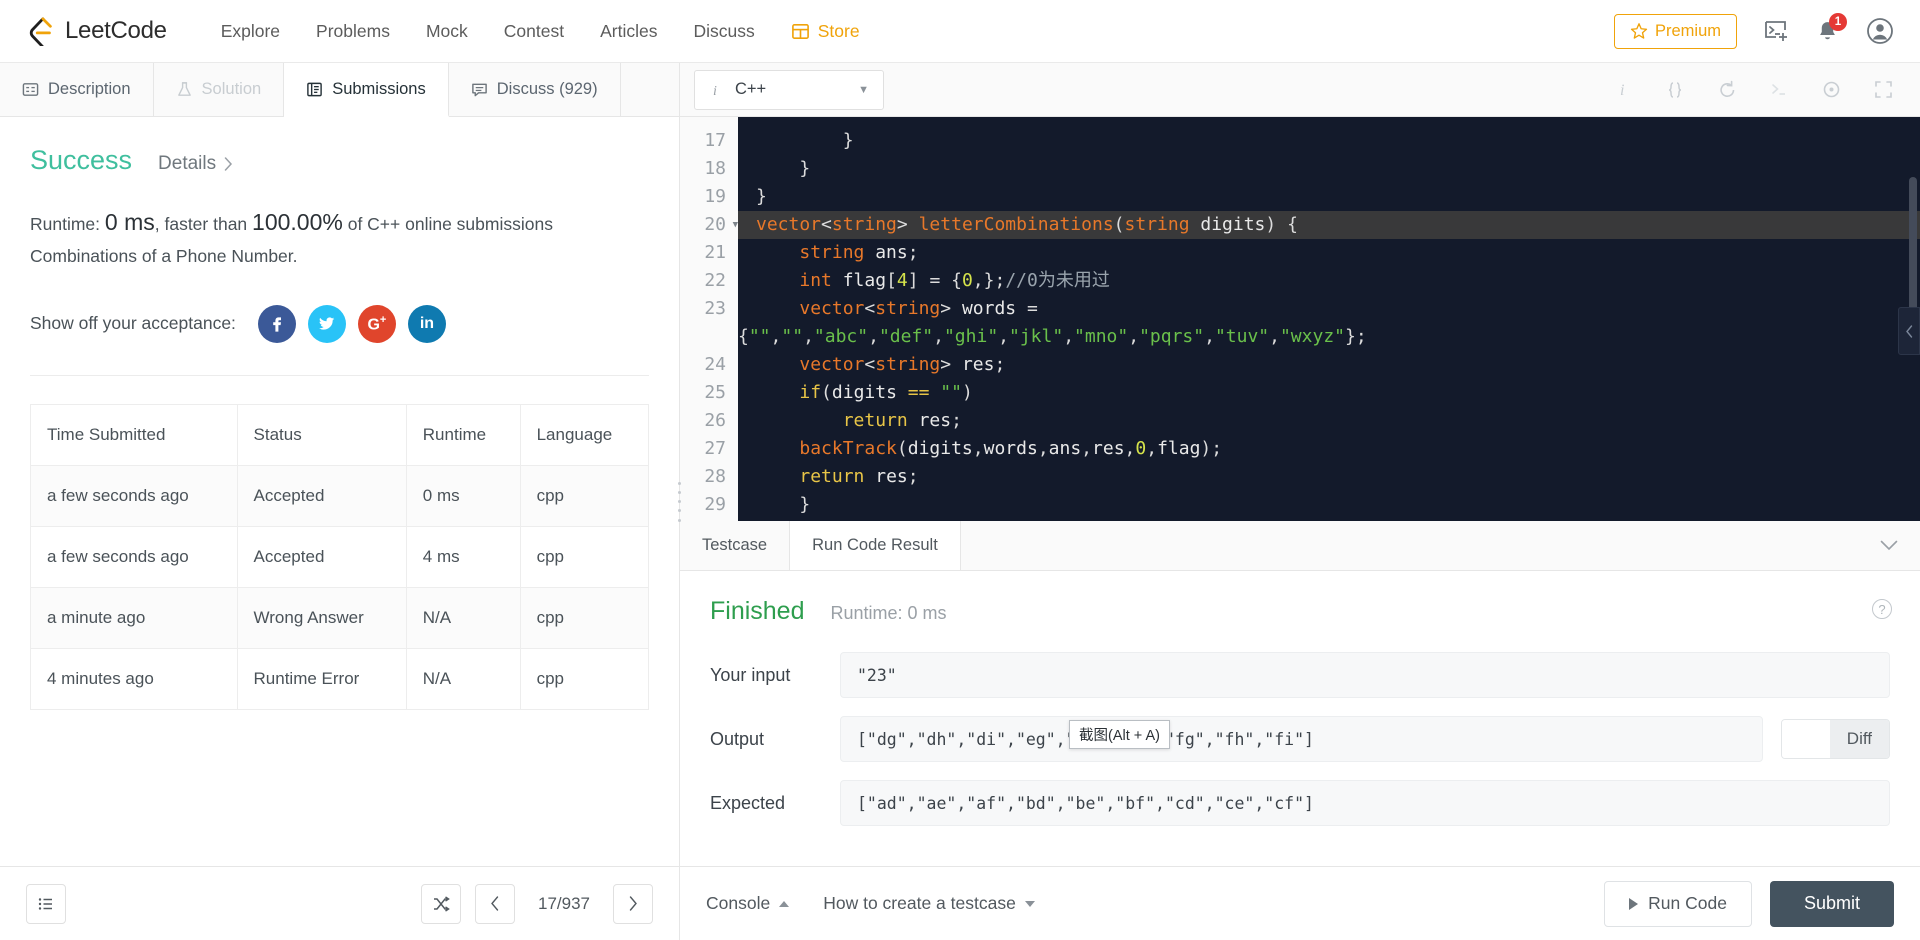 This screenshot has height=940, width=1920. I want to click on code-token: res, so click(935, 420).